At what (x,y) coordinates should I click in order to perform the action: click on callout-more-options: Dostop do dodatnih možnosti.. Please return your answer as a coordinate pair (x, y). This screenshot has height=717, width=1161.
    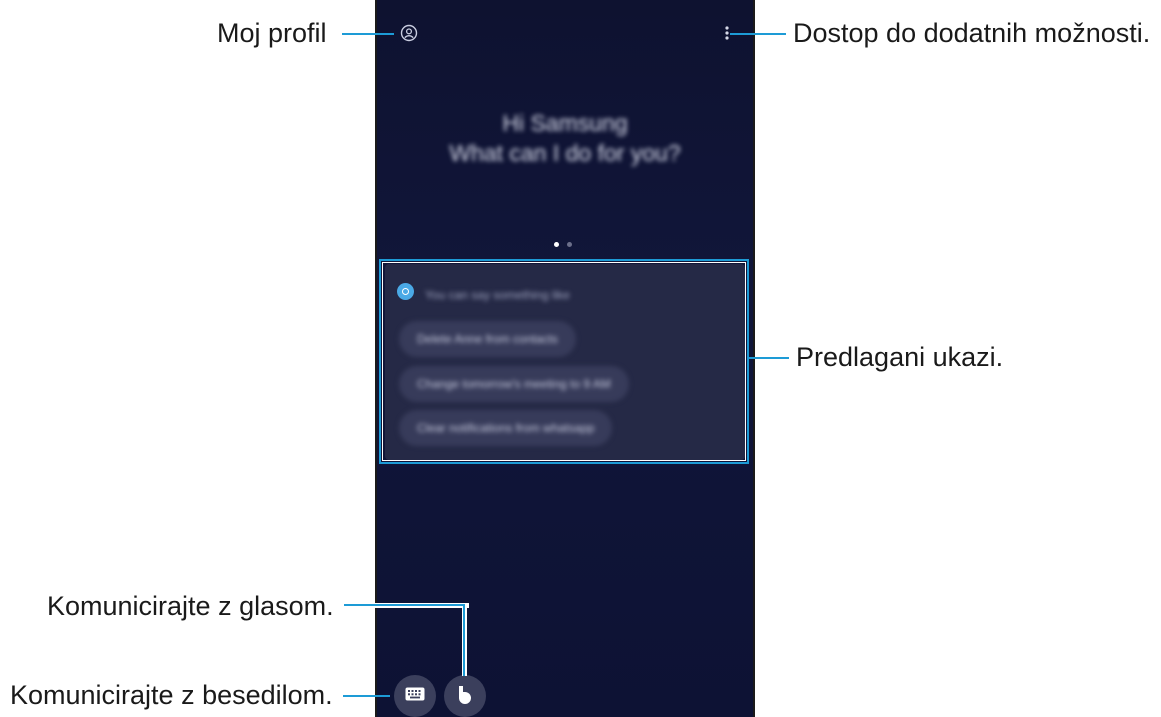
    Looking at the image, I should click on (972, 33).